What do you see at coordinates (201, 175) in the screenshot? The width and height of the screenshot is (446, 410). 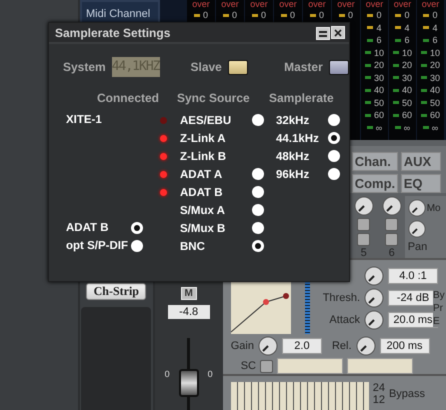 I see `sync-source-label: ADAT A` at bounding box center [201, 175].